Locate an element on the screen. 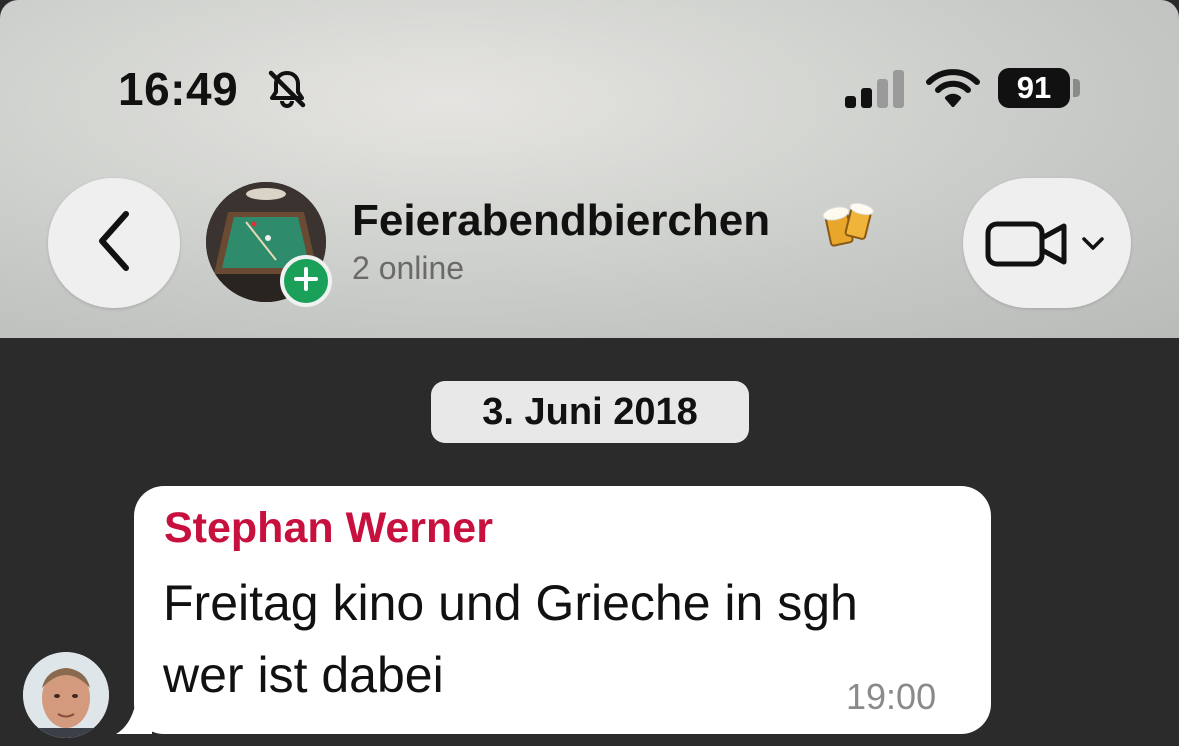  online-status: 2 online is located at coordinates (408, 268).